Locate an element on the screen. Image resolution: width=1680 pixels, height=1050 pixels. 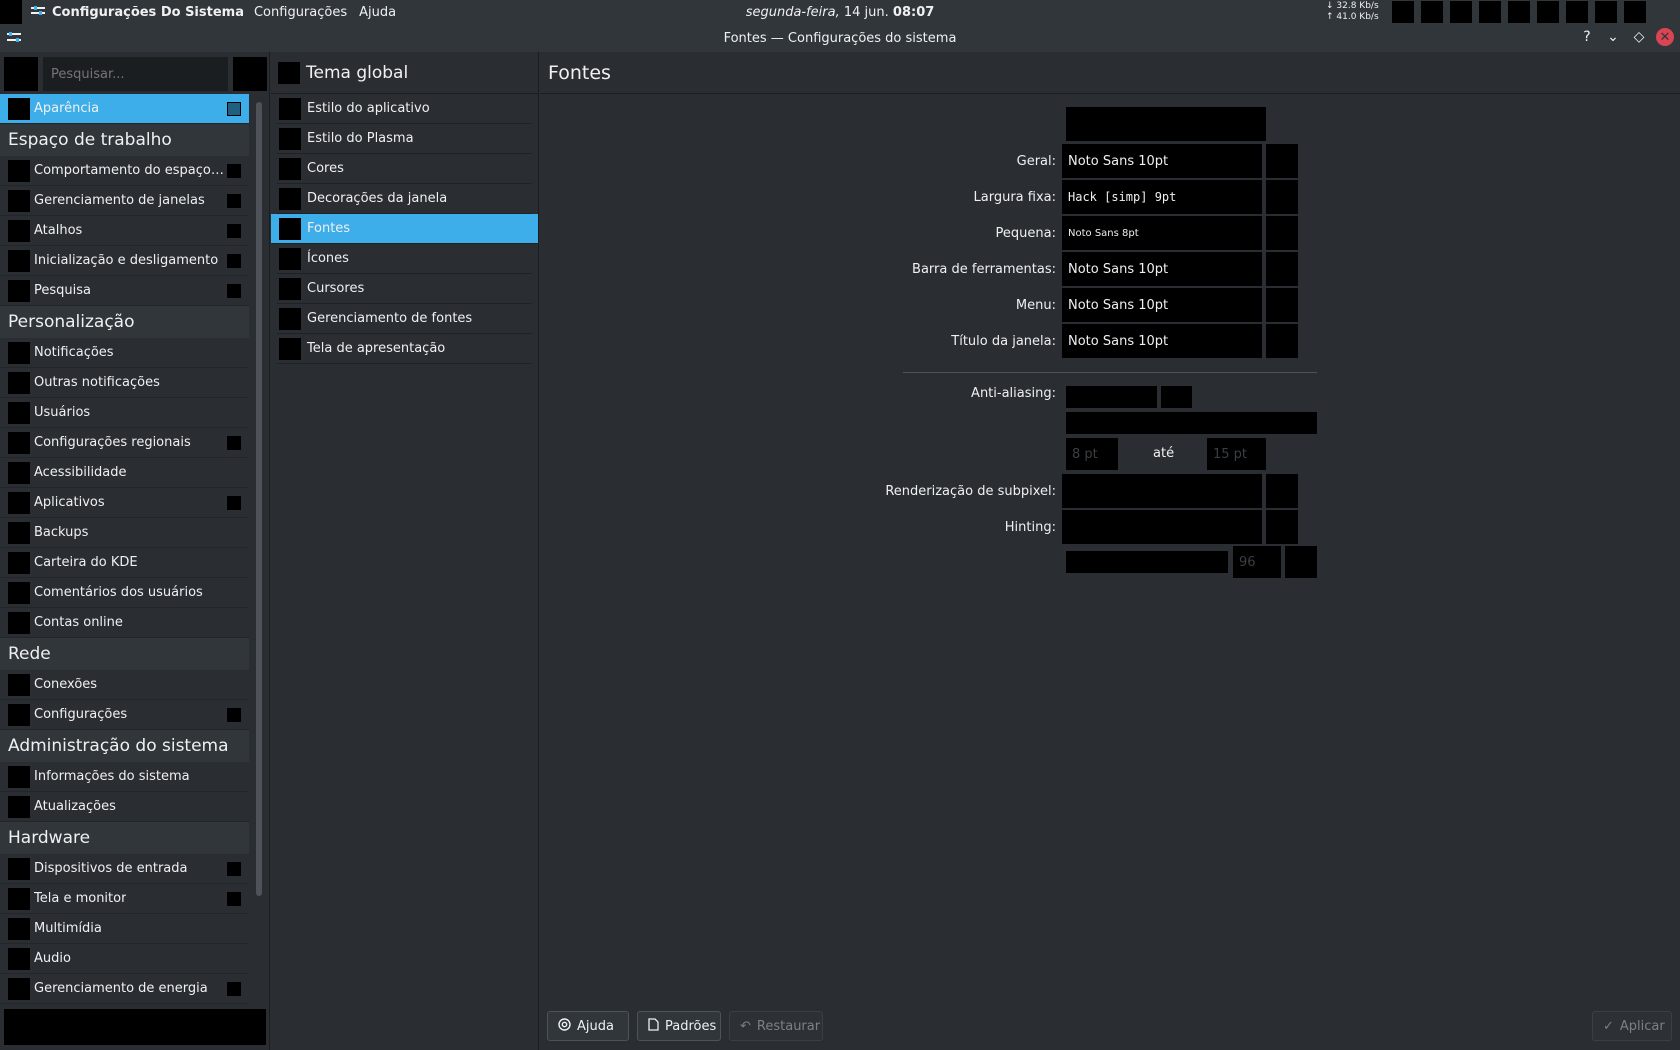
sidebar-item-notificacoes: Notificações is located at coordinates (124, 353).